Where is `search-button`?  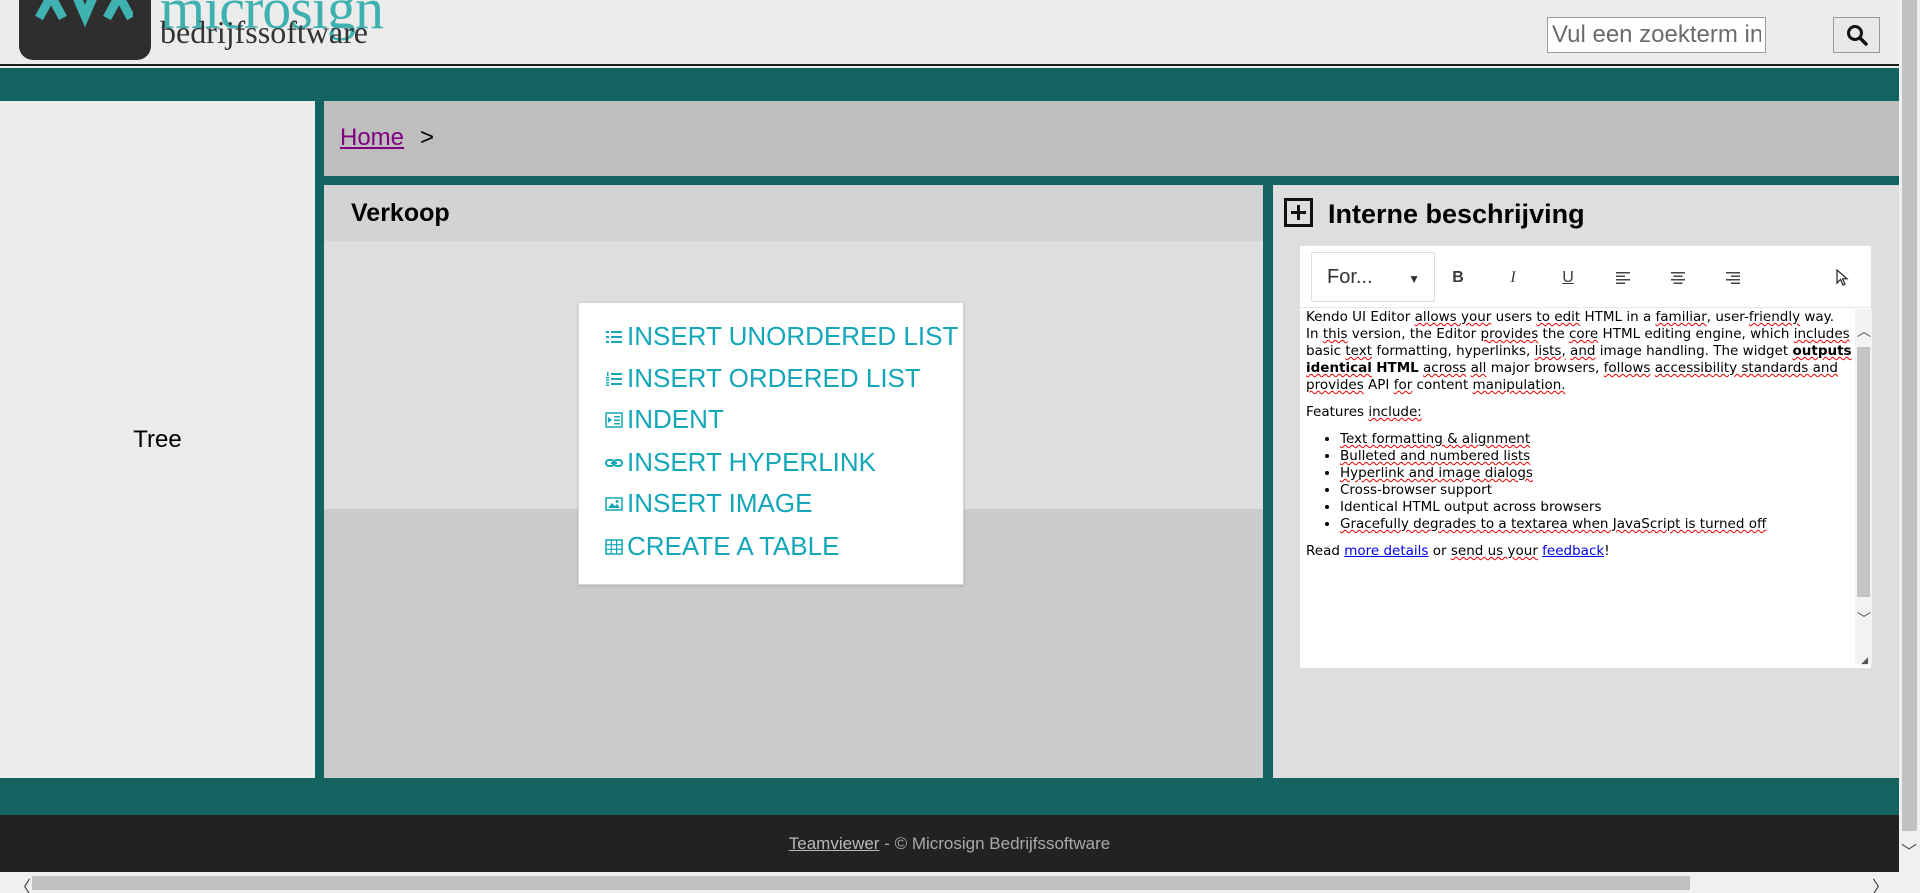
search-button is located at coordinates (1856, 35).